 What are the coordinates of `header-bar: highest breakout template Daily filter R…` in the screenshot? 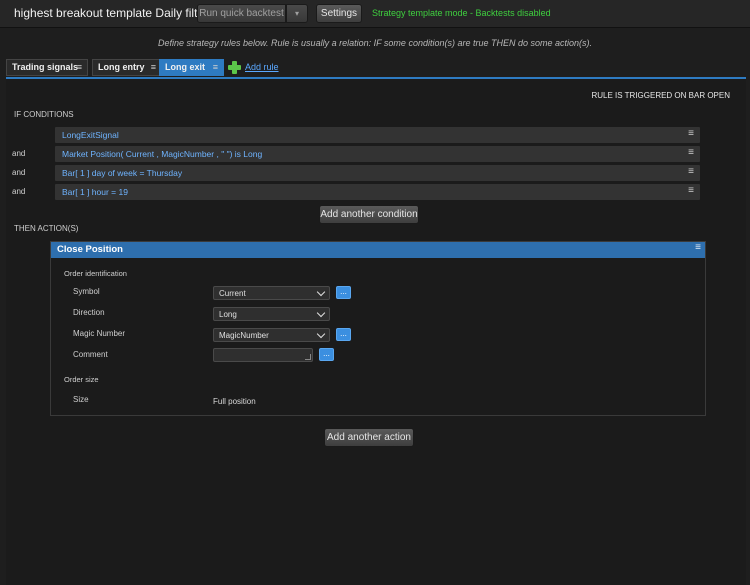 It's located at (375, 14).